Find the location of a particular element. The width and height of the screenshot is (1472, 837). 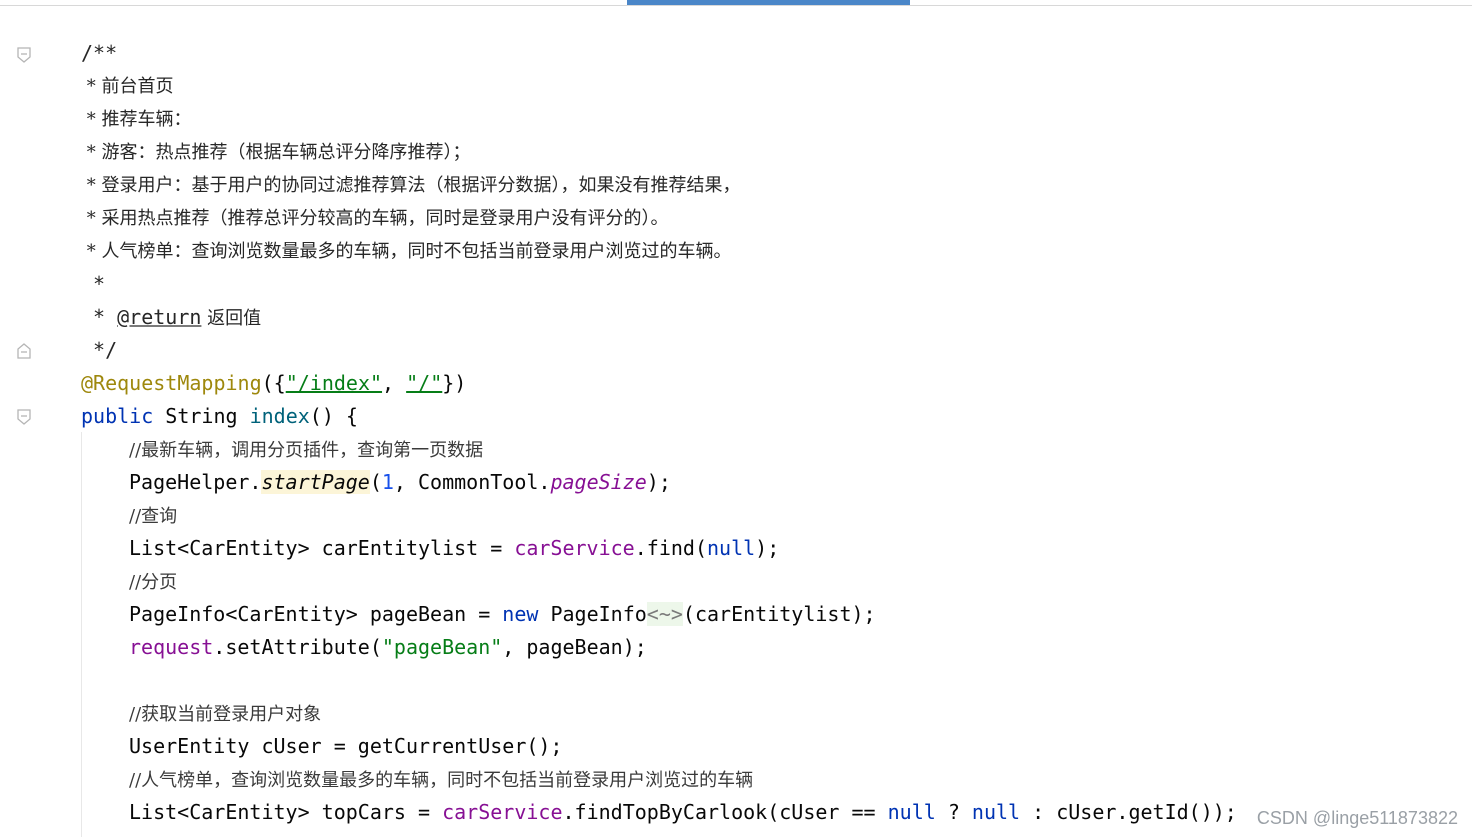

diamond-inlay-hint: <~> is located at coordinates (664, 614).